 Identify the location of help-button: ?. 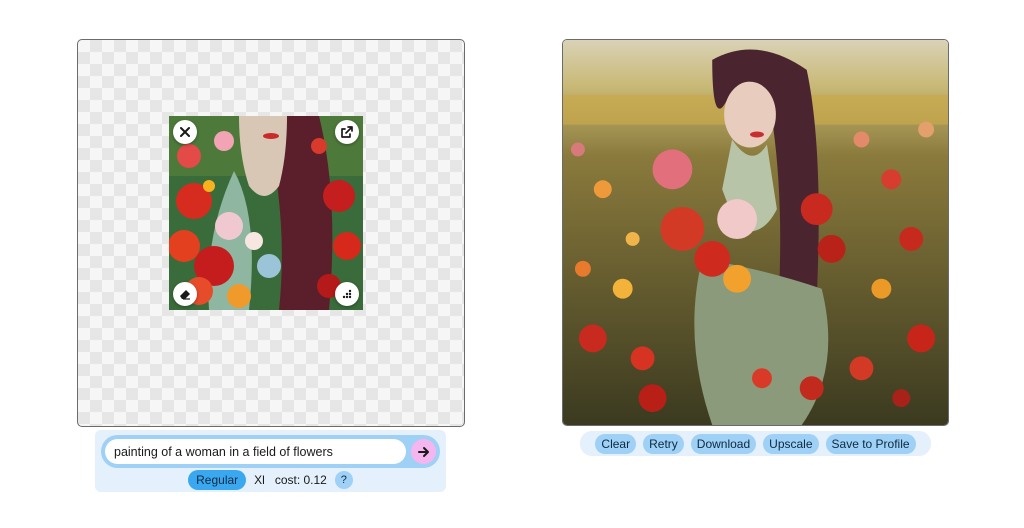
(343, 480).